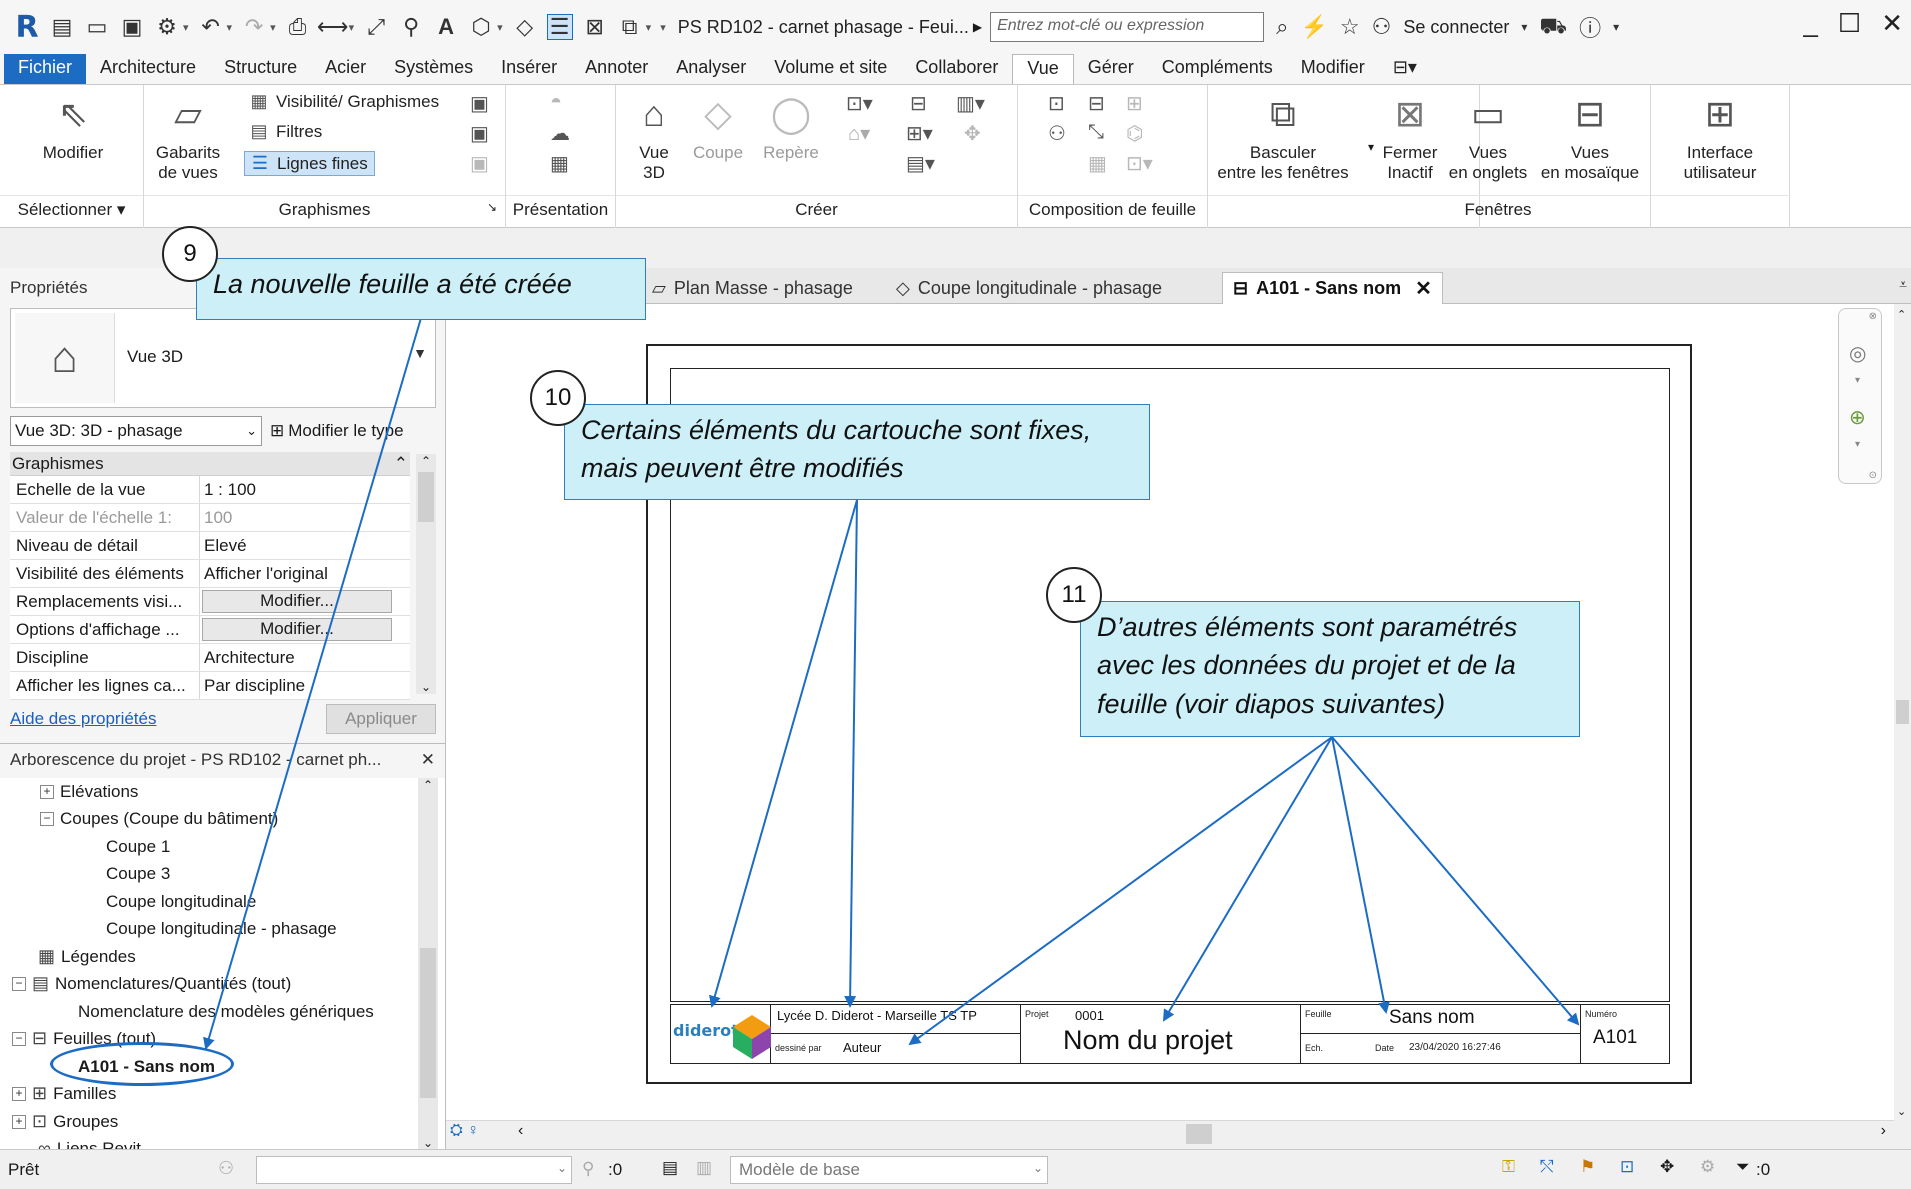 This screenshot has height=1189, width=1911. Describe the element at coordinates (73, 127) in the screenshot. I see `modify-button: ⇖ Modifier` at that location.